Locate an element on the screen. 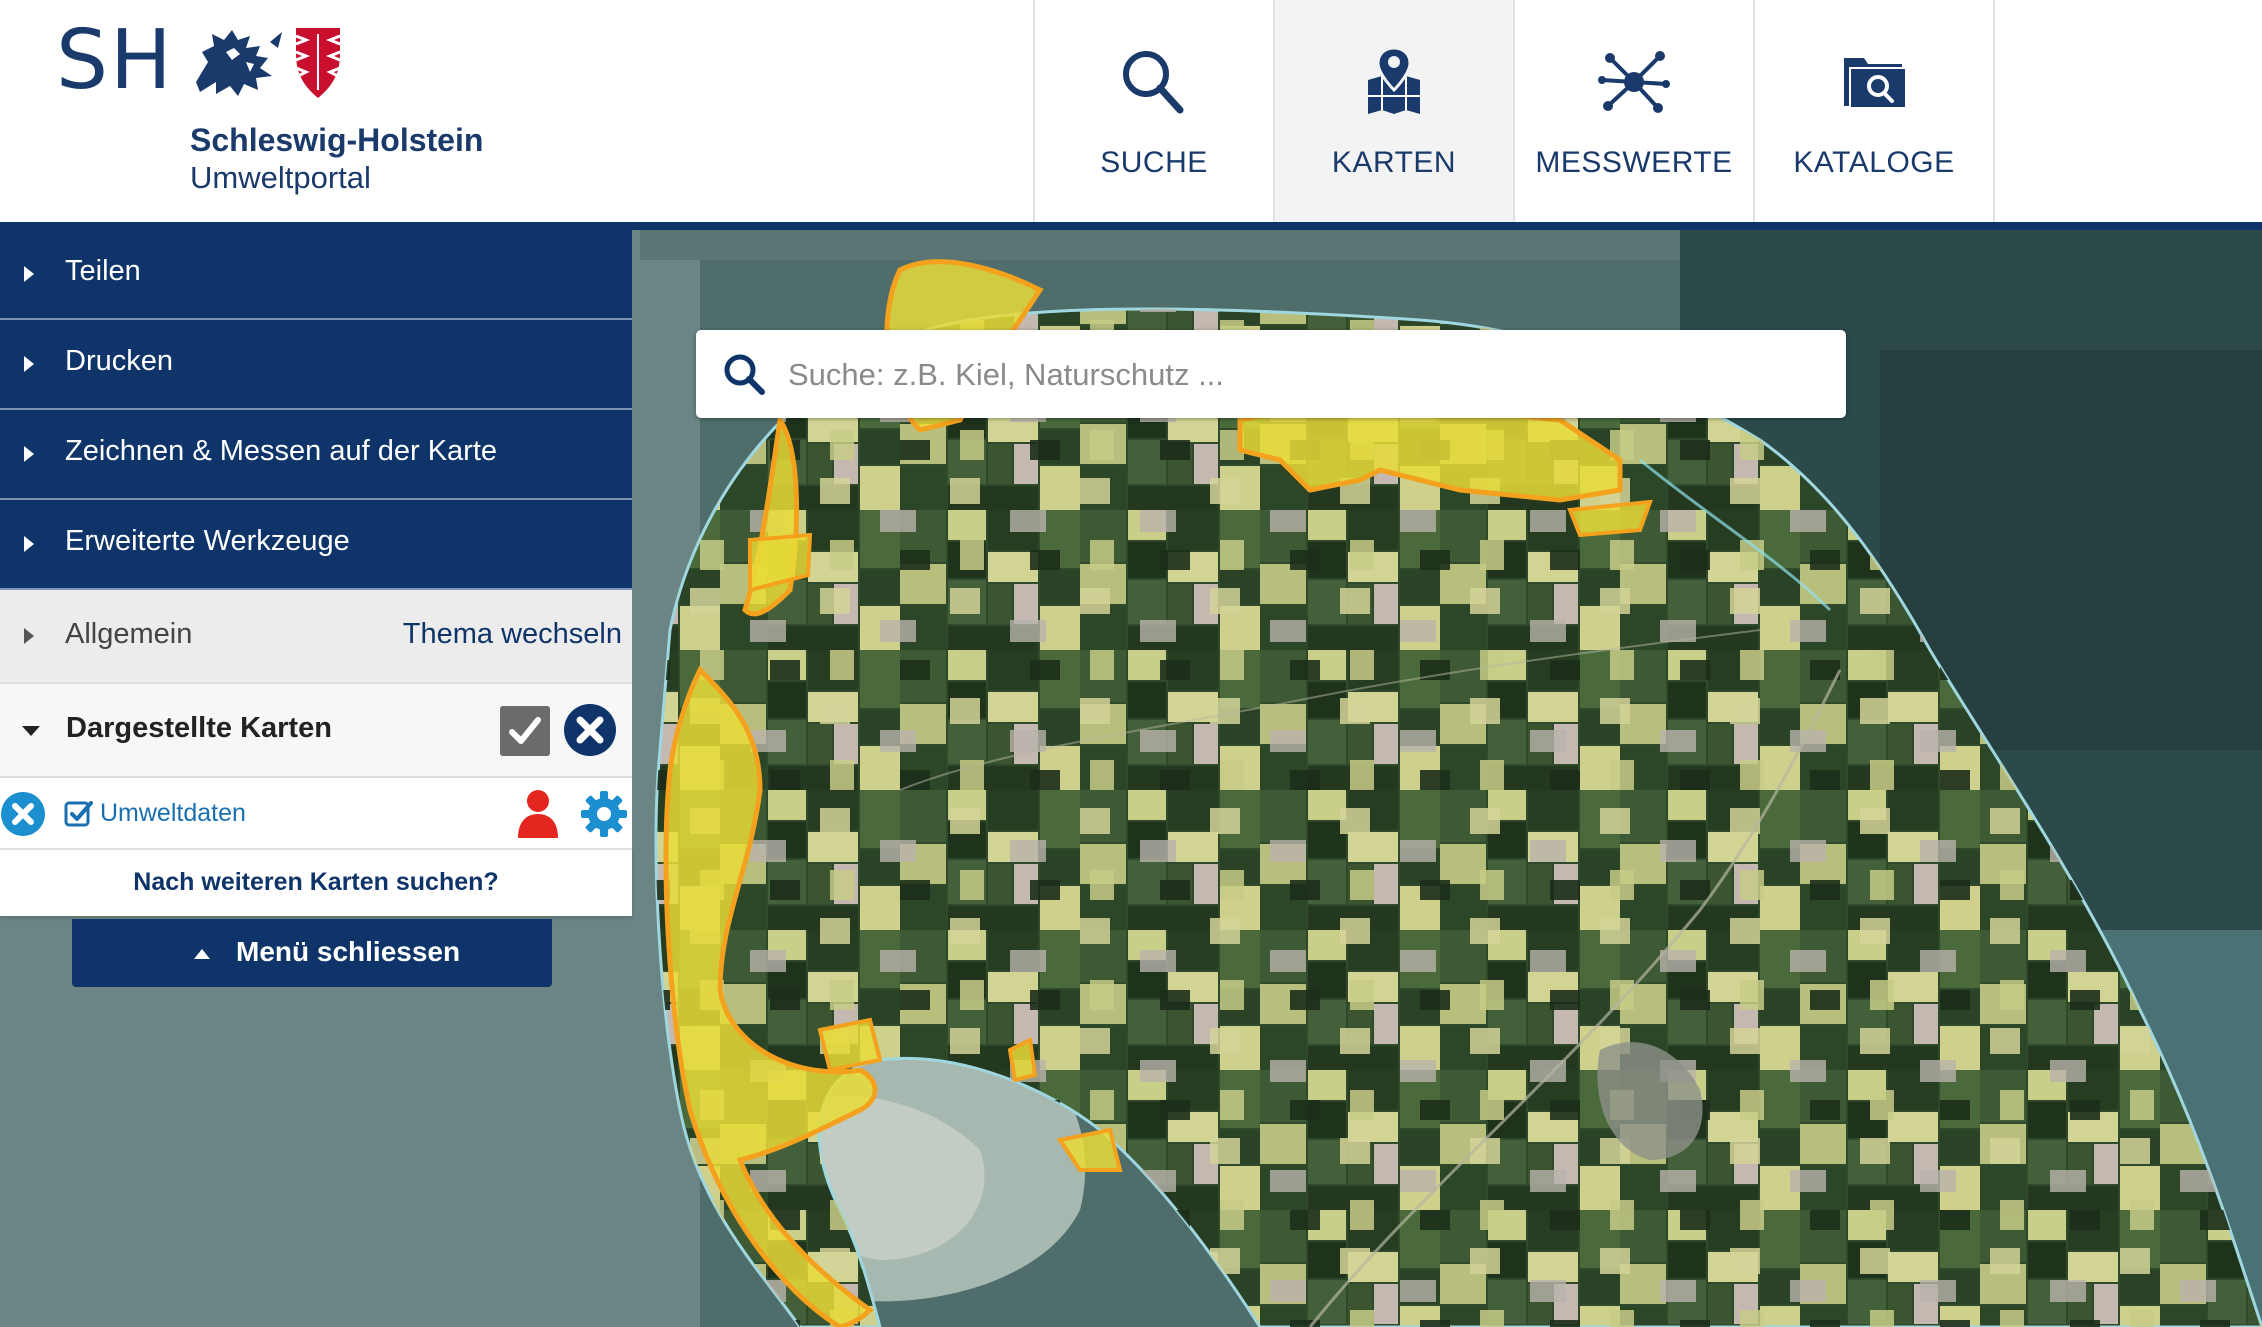 The image size is (2262, 1327). logo-portal-name: Umweltportal is located at coordinates (280, 177).